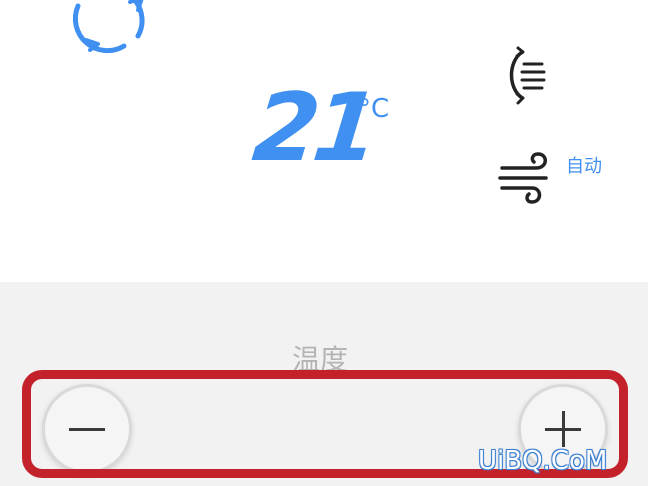 The height and width of the screenshot is (486, 648). I want to click on cycle-icon, so click(109, 27).